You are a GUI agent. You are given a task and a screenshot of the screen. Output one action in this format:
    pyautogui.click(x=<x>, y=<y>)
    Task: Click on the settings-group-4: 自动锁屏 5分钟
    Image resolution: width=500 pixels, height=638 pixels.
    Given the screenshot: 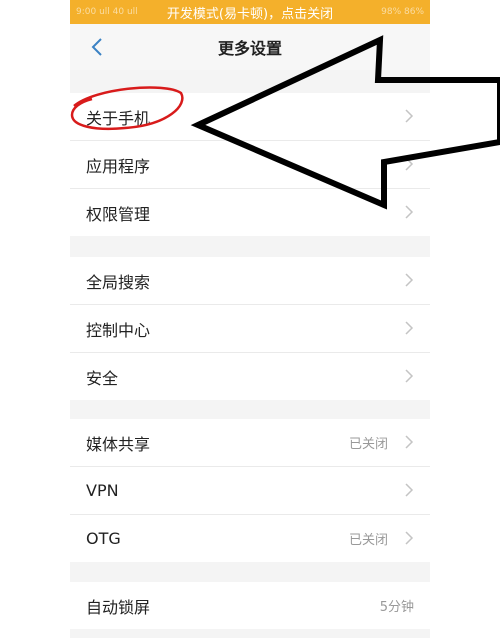 What is the action you would take?
    pyautogui.click(x=250, y=605)
    